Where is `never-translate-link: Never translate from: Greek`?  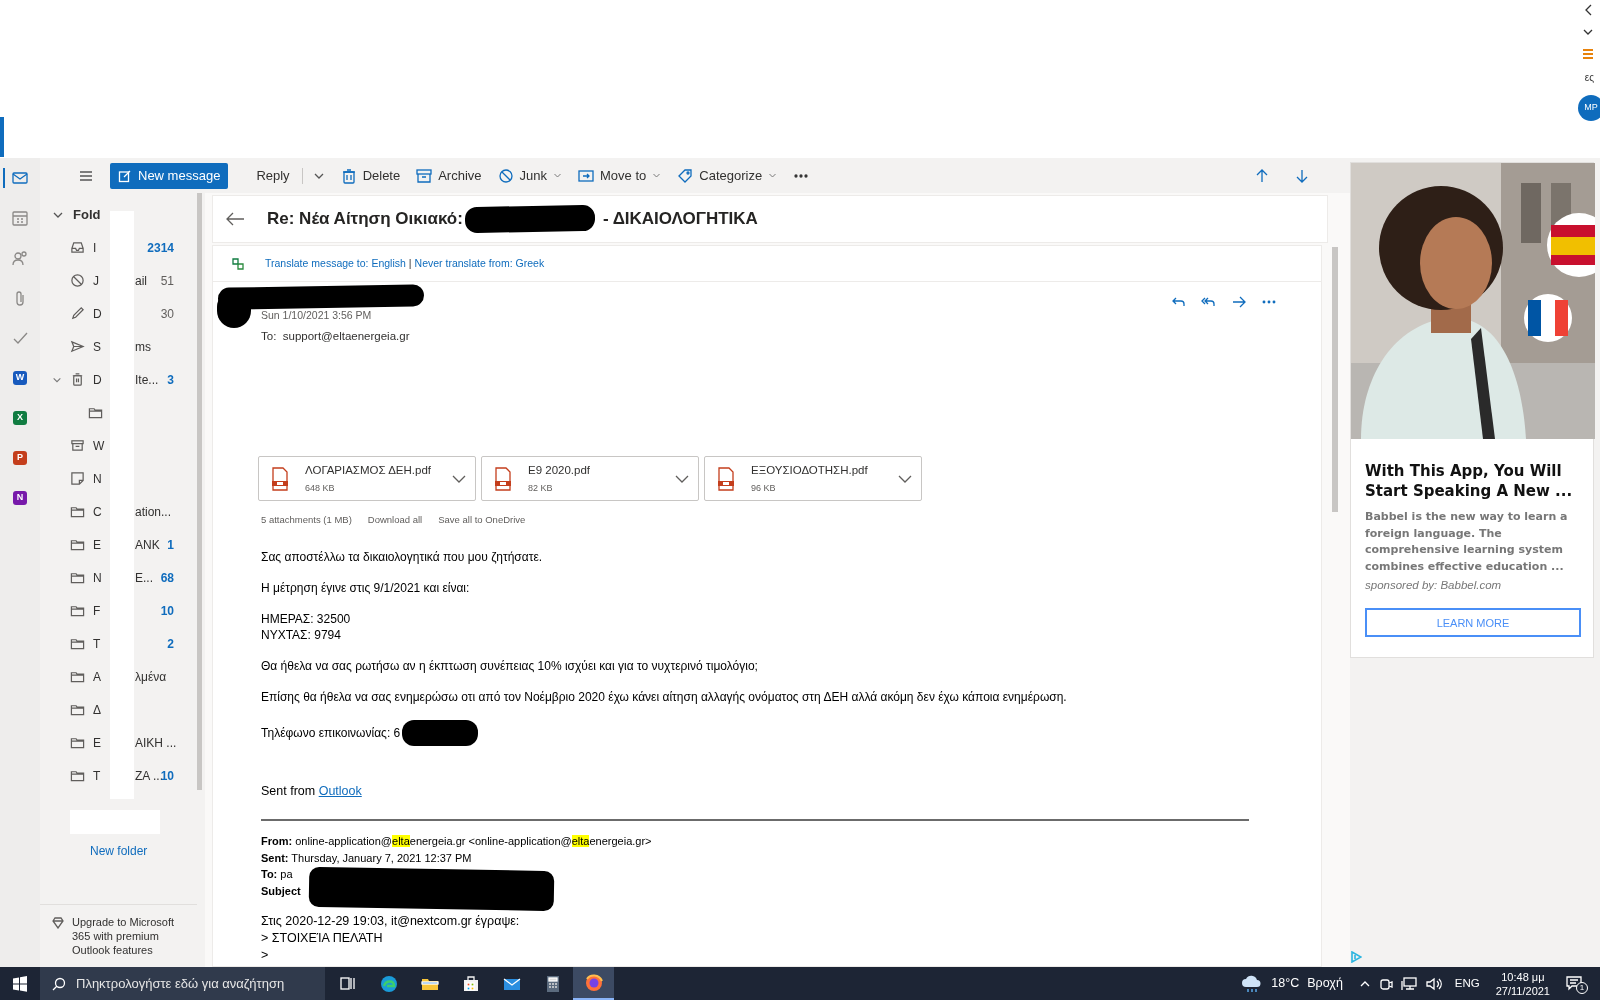 never-translate-link: Never translate from: Greek is located at coordinates (479, 263).